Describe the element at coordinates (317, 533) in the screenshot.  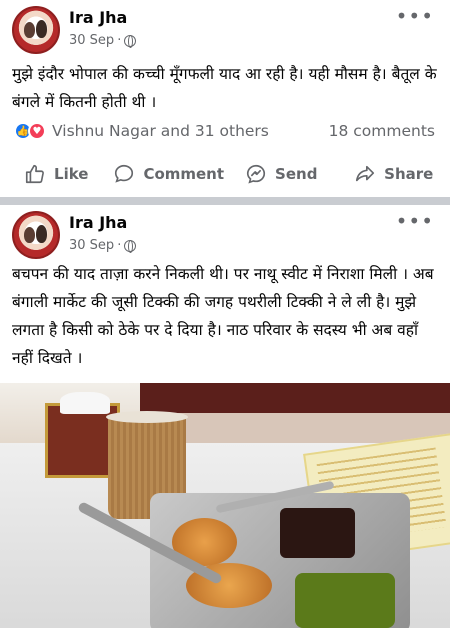
I see `photo-dark-chutney` at that location.